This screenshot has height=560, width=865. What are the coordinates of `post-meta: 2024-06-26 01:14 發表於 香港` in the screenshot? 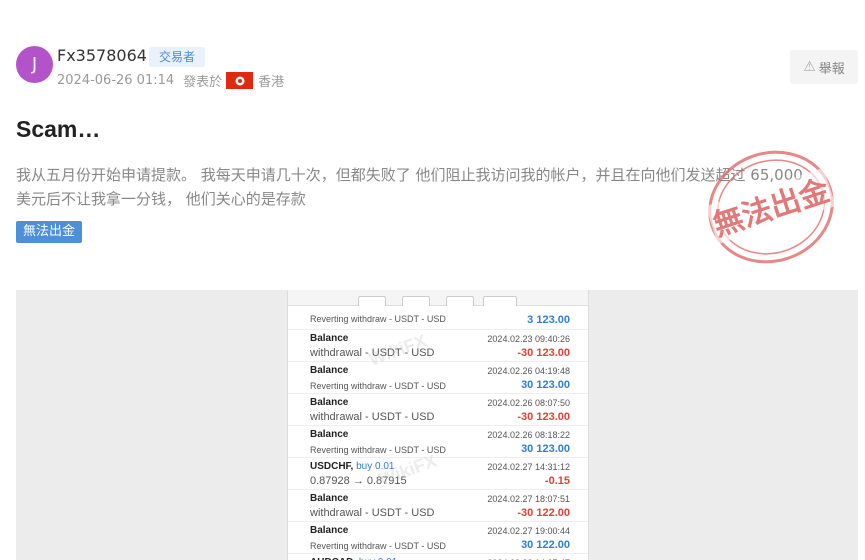 It's located at (170, 80).